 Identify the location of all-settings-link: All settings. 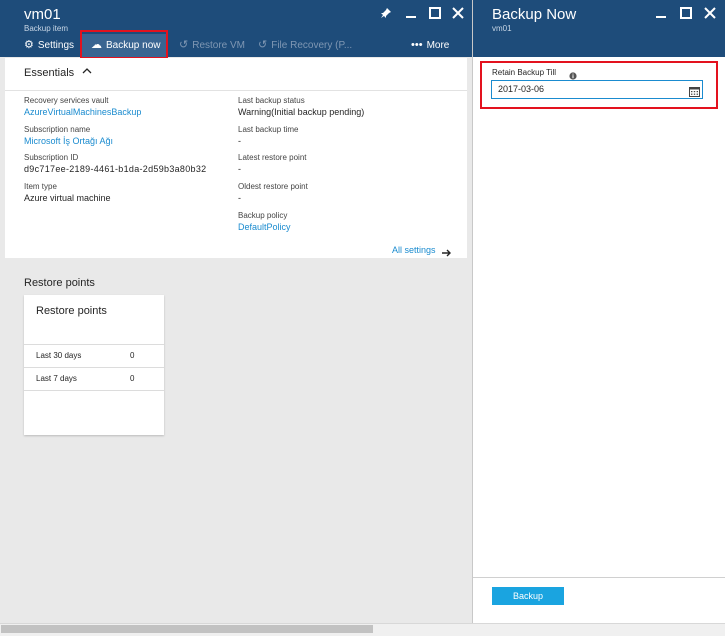
(414, 250).